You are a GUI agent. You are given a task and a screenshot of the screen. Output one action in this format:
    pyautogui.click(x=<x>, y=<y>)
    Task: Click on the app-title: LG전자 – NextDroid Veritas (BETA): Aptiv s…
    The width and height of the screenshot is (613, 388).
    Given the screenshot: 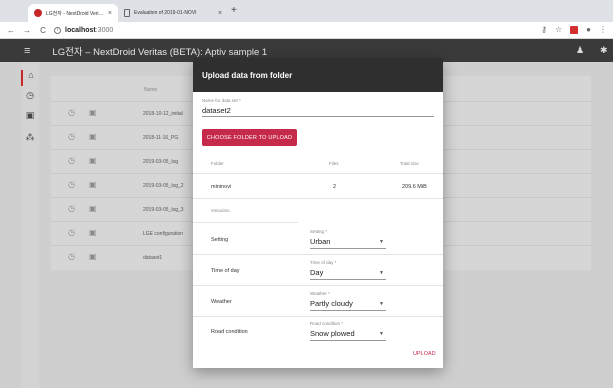 What is the action you would take?
    pyautogui.click(x=160, y=52)
    